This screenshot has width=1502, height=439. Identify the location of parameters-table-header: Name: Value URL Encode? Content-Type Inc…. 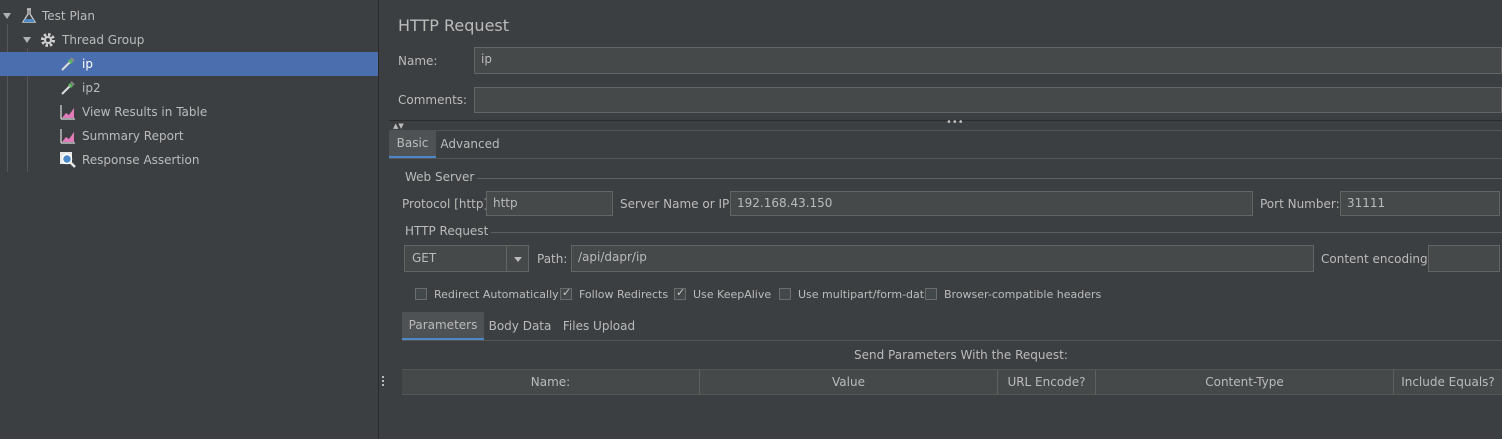
(952, 382).